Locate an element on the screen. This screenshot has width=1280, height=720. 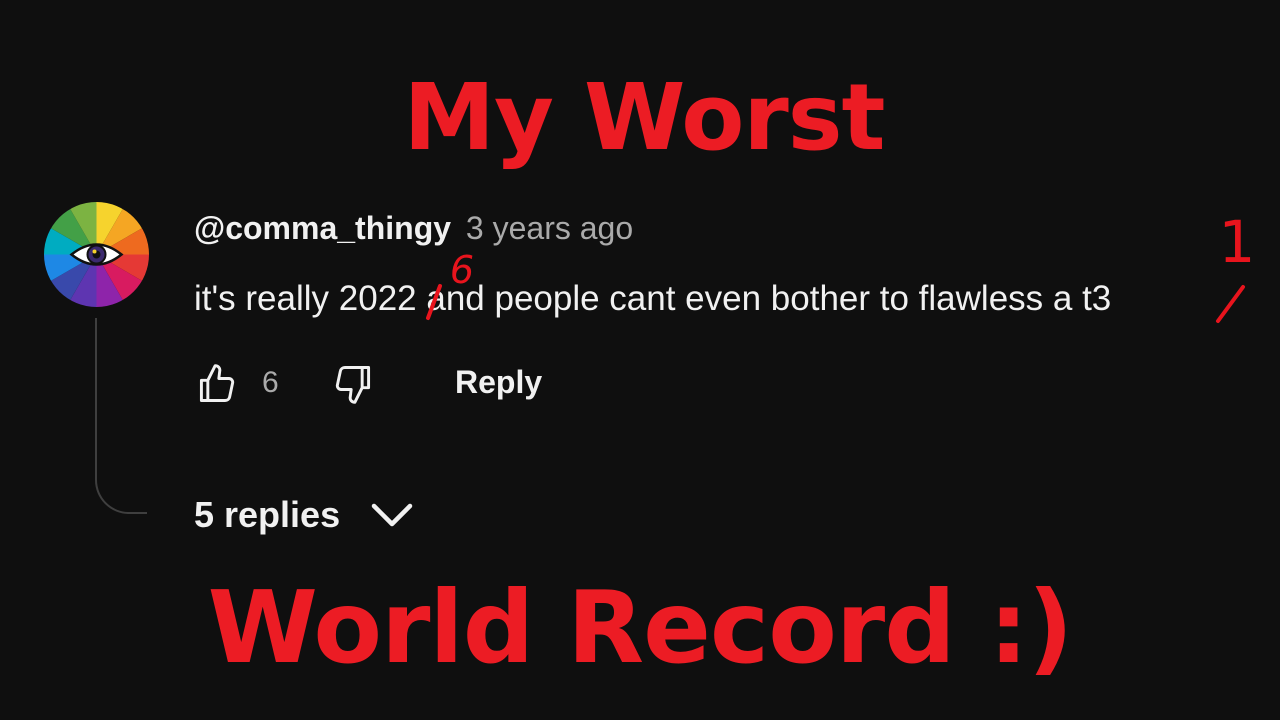
chevron-down-icon is located at coordinates (392, 515).